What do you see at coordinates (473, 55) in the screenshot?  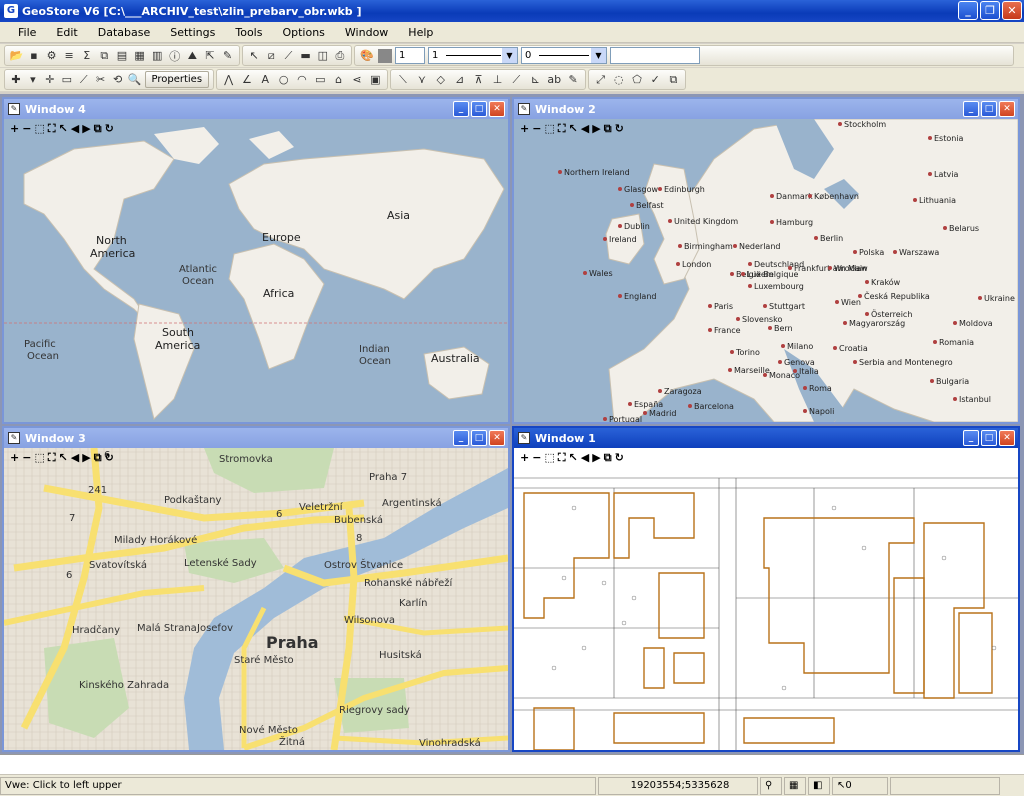 I see `line-style-select: 1 ▼` at bounding box center [473, 55].